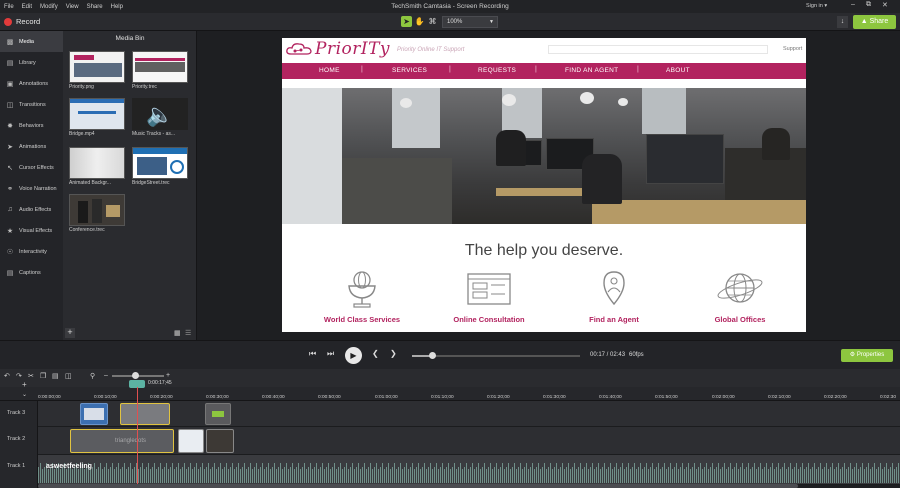 This screenshot has width=900, height=488. What do you see at coordinates (16, 413) in the screenshot?
I see `track-name-3: Track 3` at bounding box center [16, 413].